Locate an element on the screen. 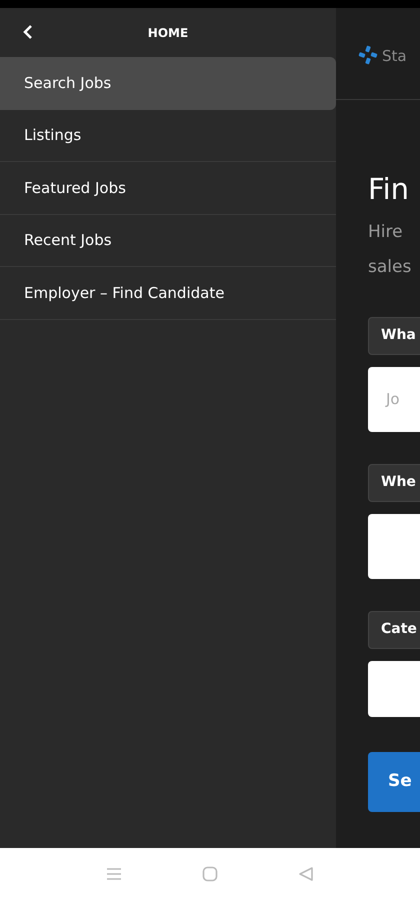 This screenshot has width=420, height=900. page-heading: Fin is located at coordinates (389, 189).